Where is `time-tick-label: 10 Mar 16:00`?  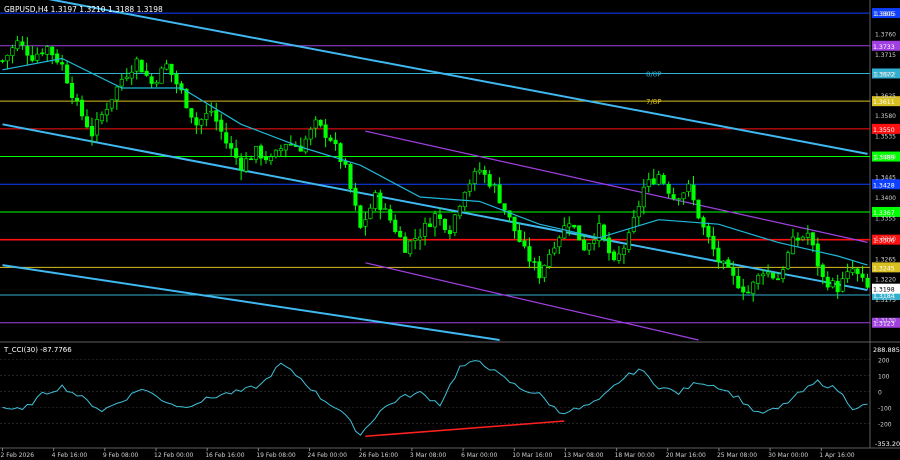
time-tick-label: 10 Mar 16:00 is located at coordinates (532, 455).